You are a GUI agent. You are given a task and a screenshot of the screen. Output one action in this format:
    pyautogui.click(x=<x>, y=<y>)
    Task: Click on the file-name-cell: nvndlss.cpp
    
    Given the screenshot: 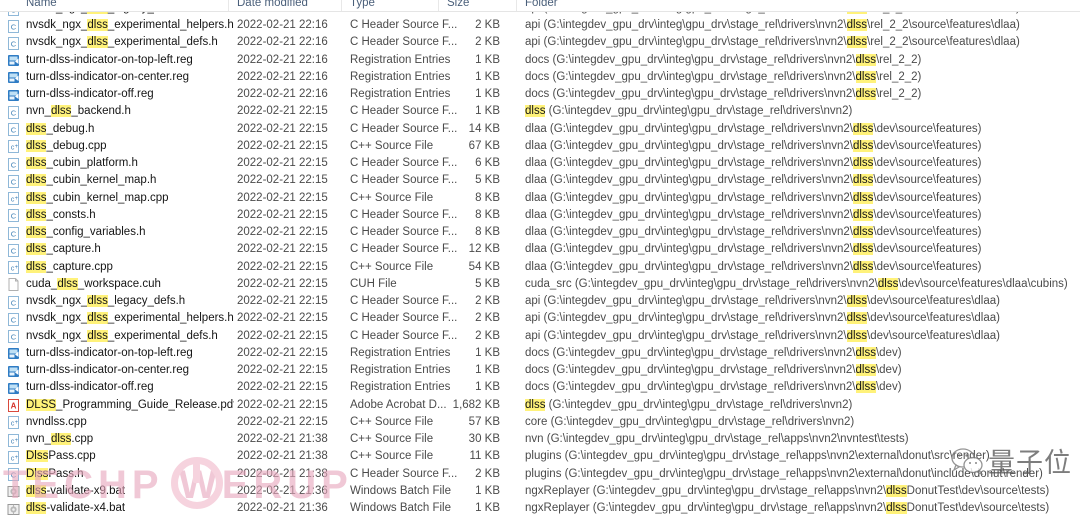 What is the action you would take?
    pyautogui.click(x=56, y=422)
    